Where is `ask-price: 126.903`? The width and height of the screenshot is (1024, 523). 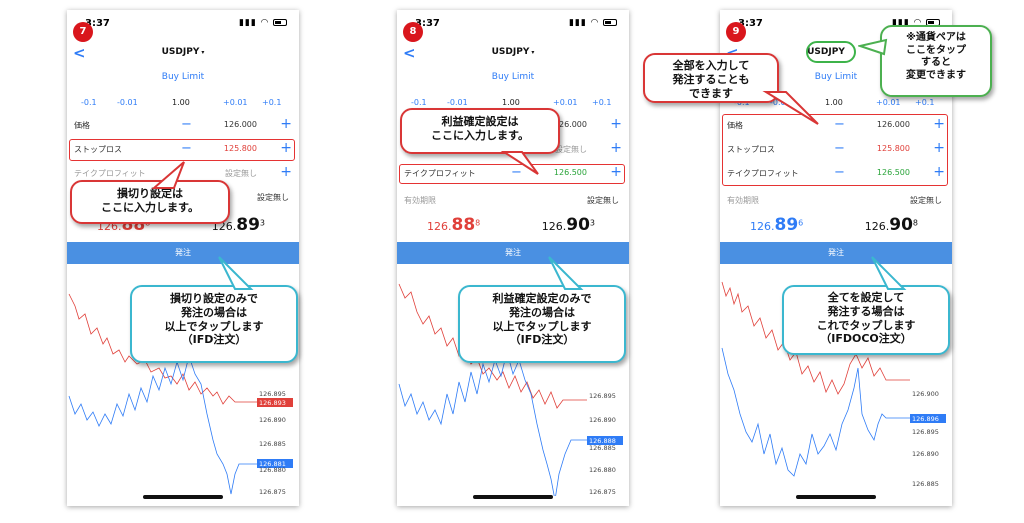
ask-price: 126.903 is located at coordinates (568, 225).